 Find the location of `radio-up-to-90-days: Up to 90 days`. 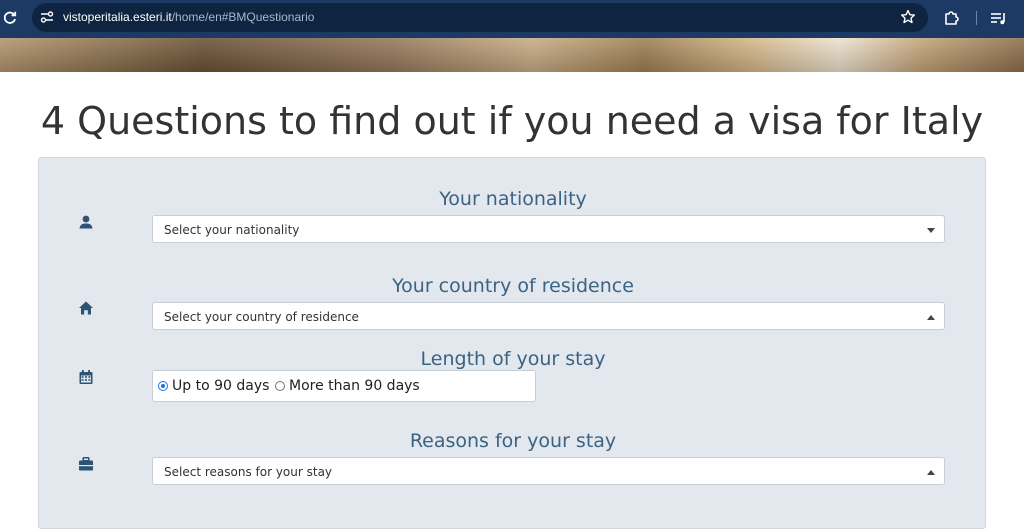

radio-up-to-90-days: Up to 90 days is located at coordinates (213, 386).